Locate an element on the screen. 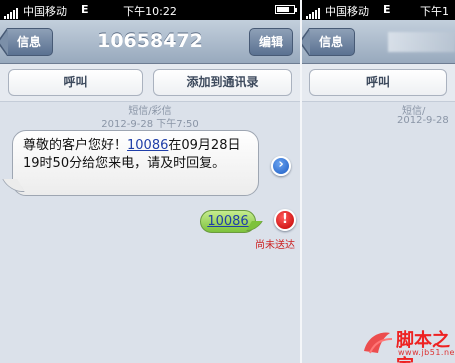 This screenshot has height=363, width=455. edit-button: 编辑 is located at coordinates (271, 42).